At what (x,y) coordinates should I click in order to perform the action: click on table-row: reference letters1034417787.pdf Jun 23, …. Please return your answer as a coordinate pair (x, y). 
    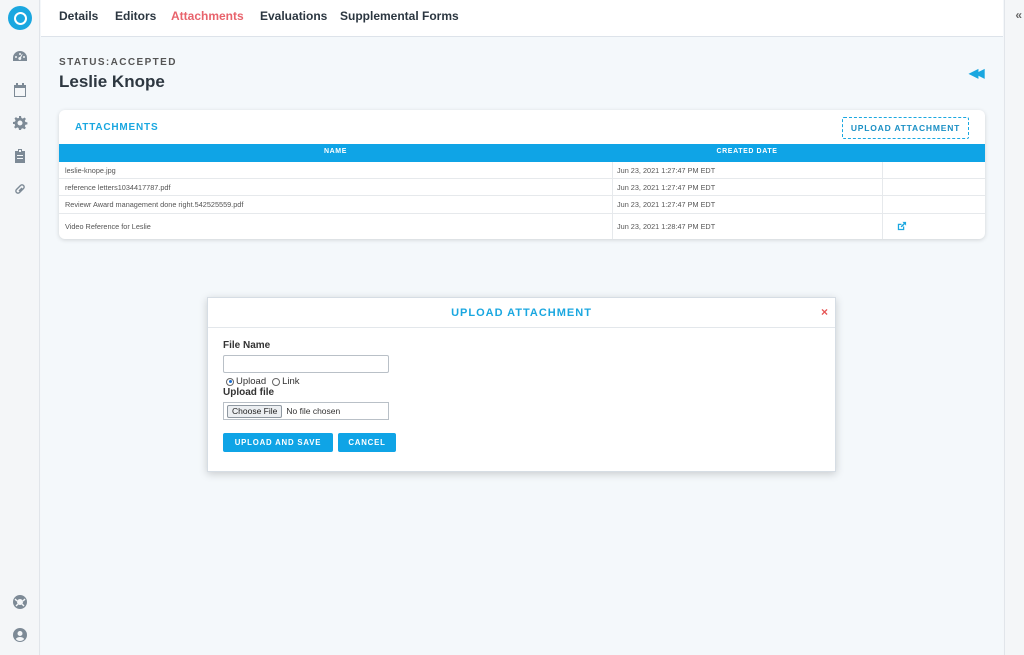
    Looking at the image, I should click on (522, 187).